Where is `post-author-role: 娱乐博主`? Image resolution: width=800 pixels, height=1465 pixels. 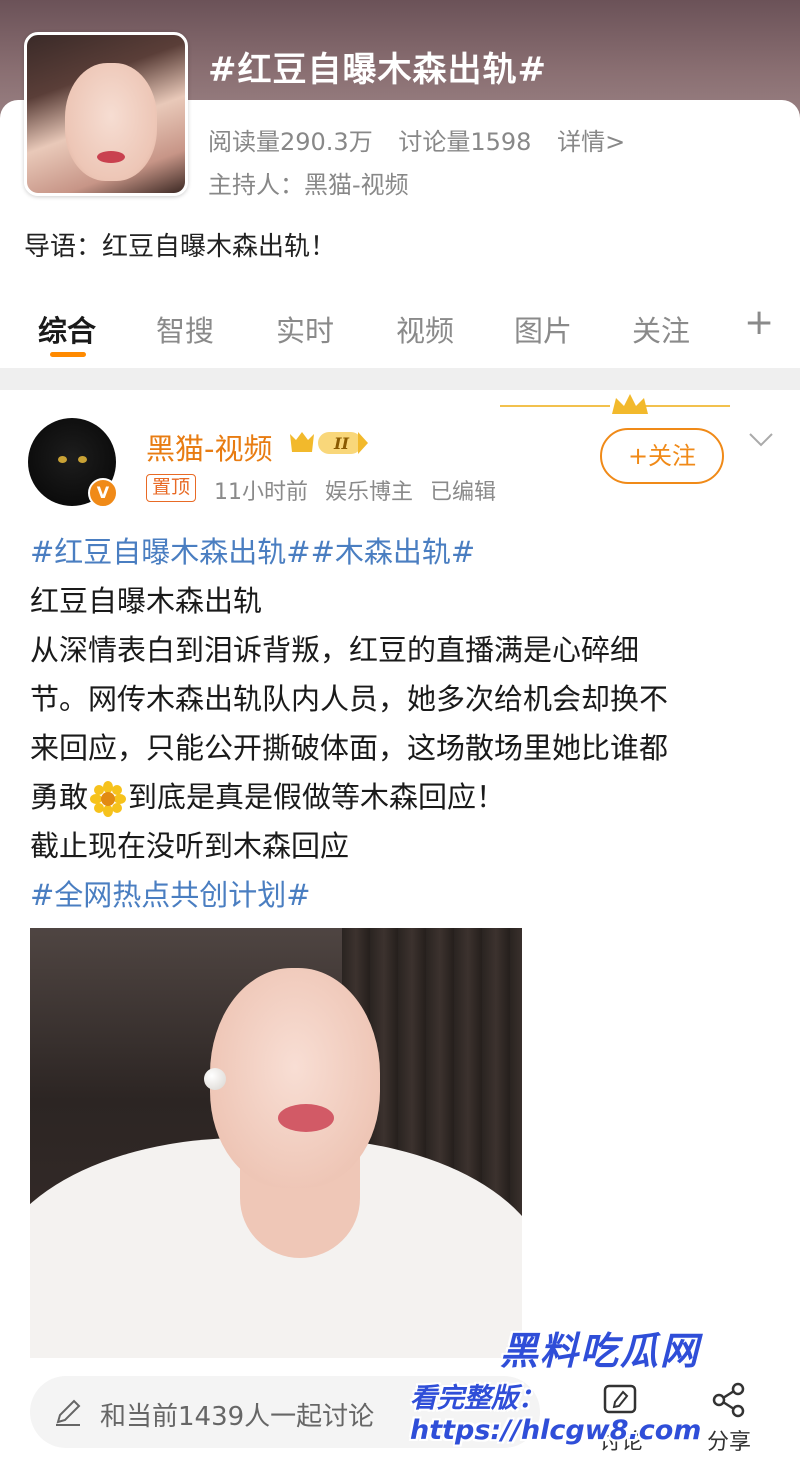 post-author-role: 娱乐博主 is located at coordinates (369, 492).